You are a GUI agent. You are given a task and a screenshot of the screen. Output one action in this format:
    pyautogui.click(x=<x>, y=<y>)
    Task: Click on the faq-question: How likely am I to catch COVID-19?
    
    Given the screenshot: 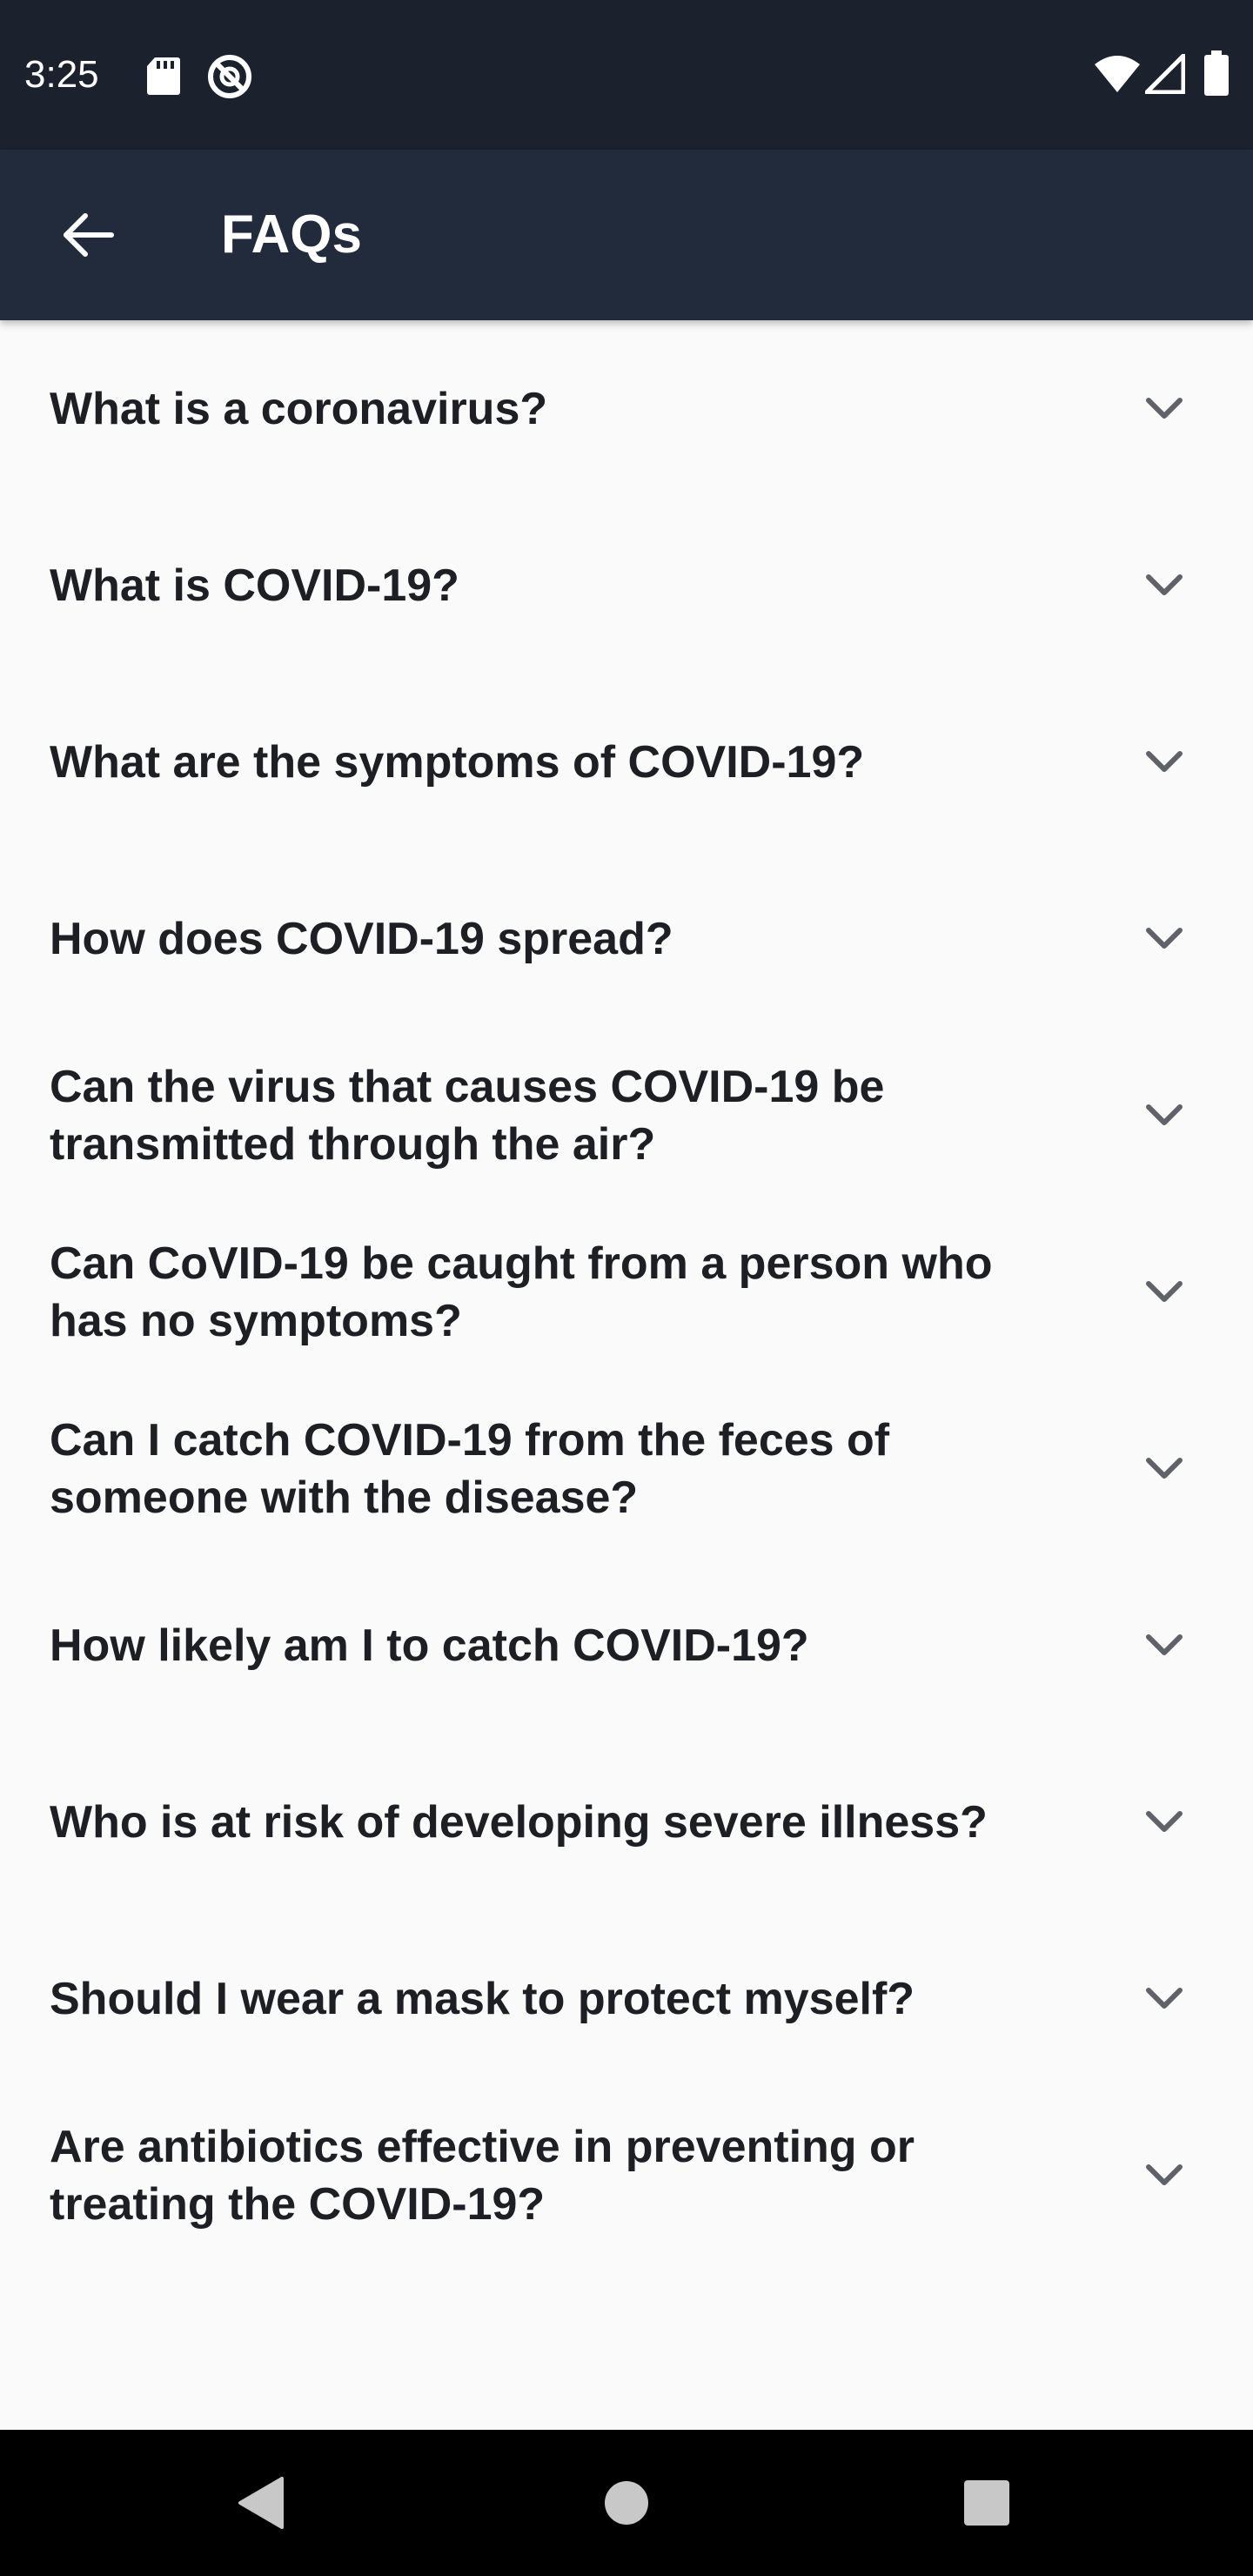 What is the action you would take?
    pyautogui.click(x=429, y=1645)
    